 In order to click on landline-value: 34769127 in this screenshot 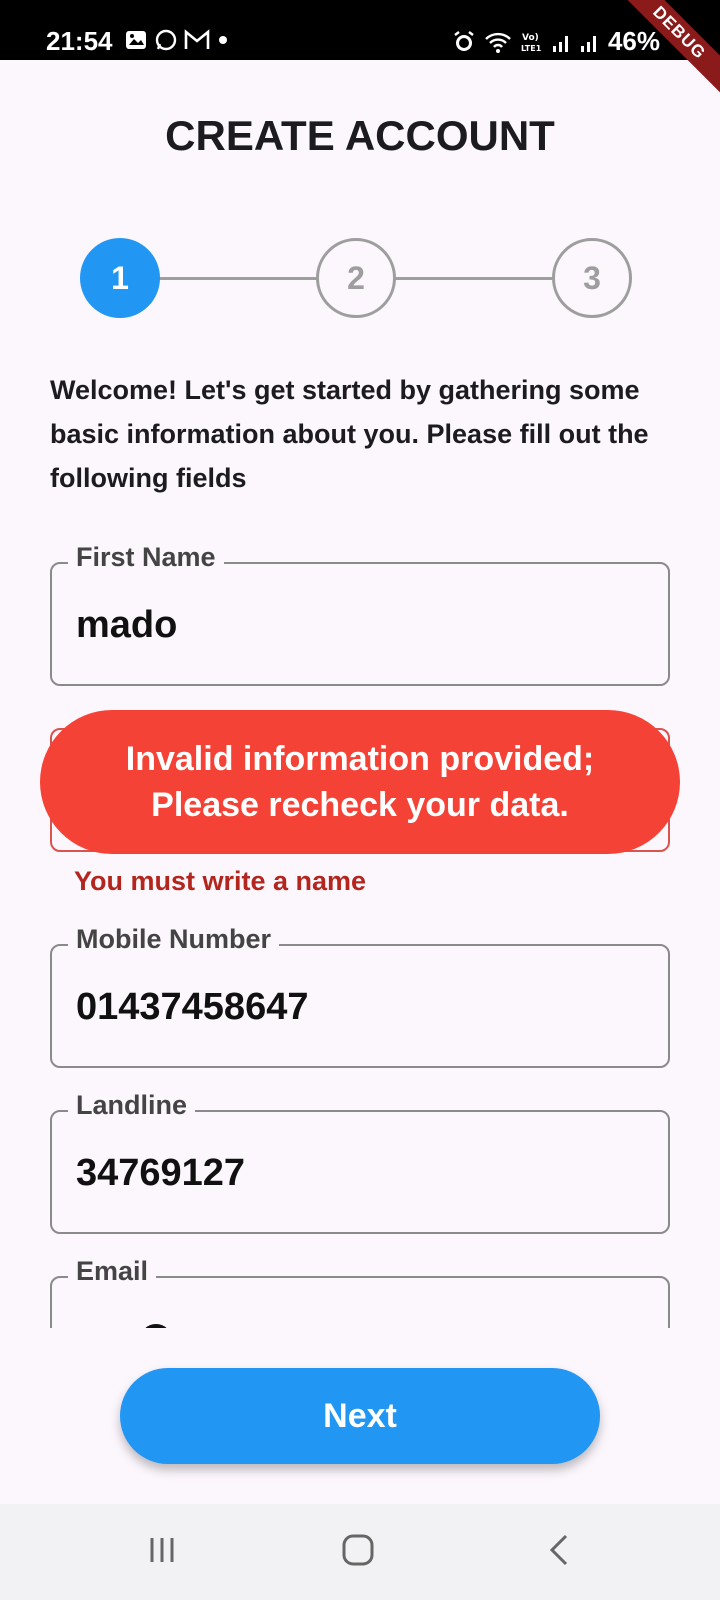, I will do `click(160, 1173)`.